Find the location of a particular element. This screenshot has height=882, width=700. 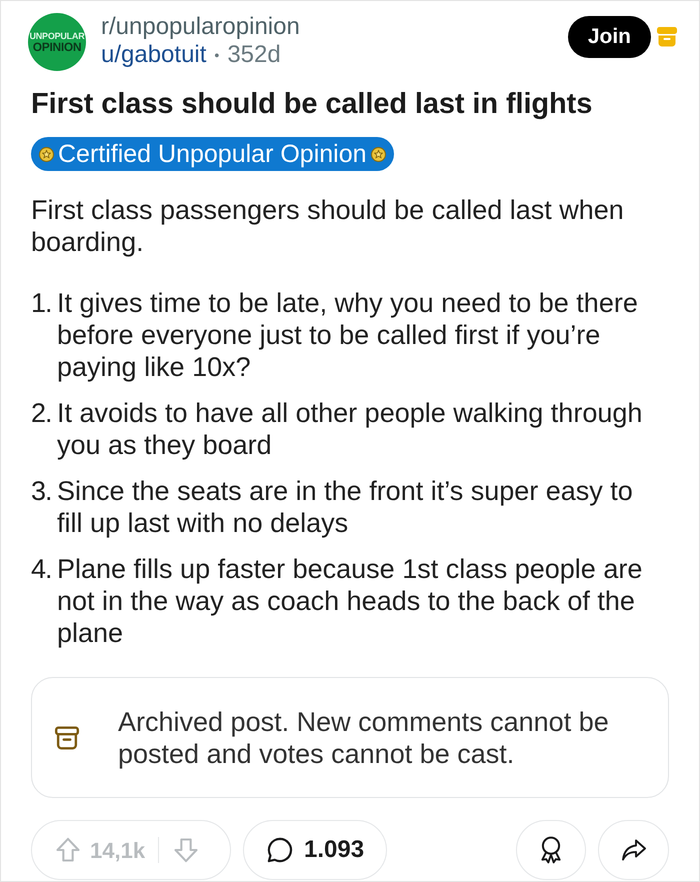

comments-button: 1.093 is located at coordinates (315, 850).